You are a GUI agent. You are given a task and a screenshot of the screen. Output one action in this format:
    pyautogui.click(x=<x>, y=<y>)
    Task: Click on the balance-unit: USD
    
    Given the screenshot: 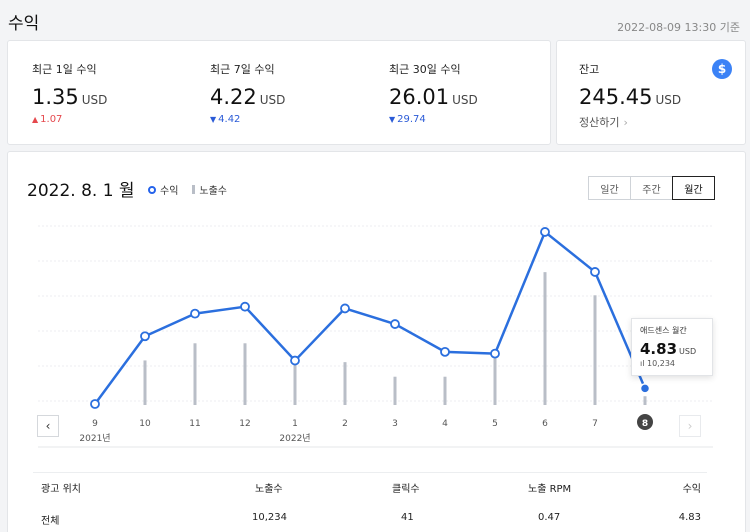 What is the action you would take?
    pyautogui.click(x=668, y=100)
    